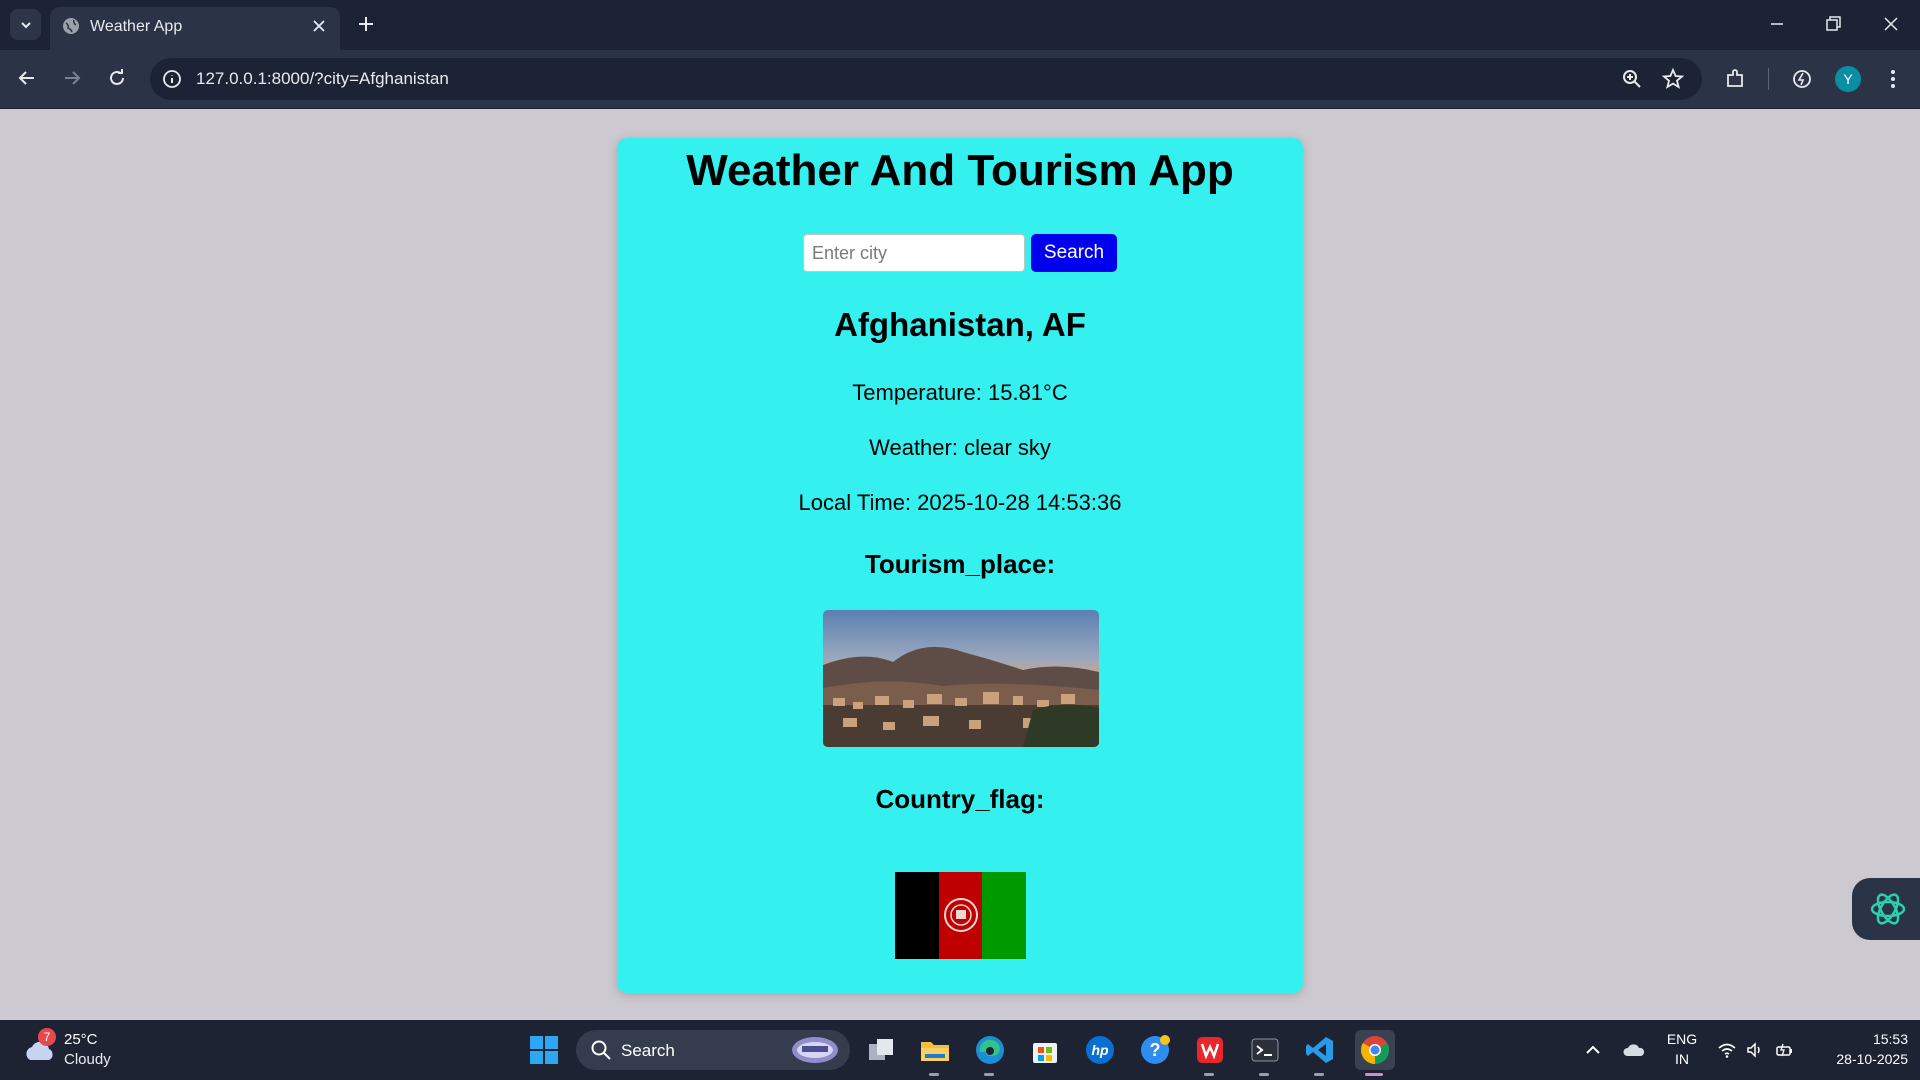 Image resolution: width=1920 pixels, height=1080 pixels. I want to click on tab-search-button, so click(25, 24).